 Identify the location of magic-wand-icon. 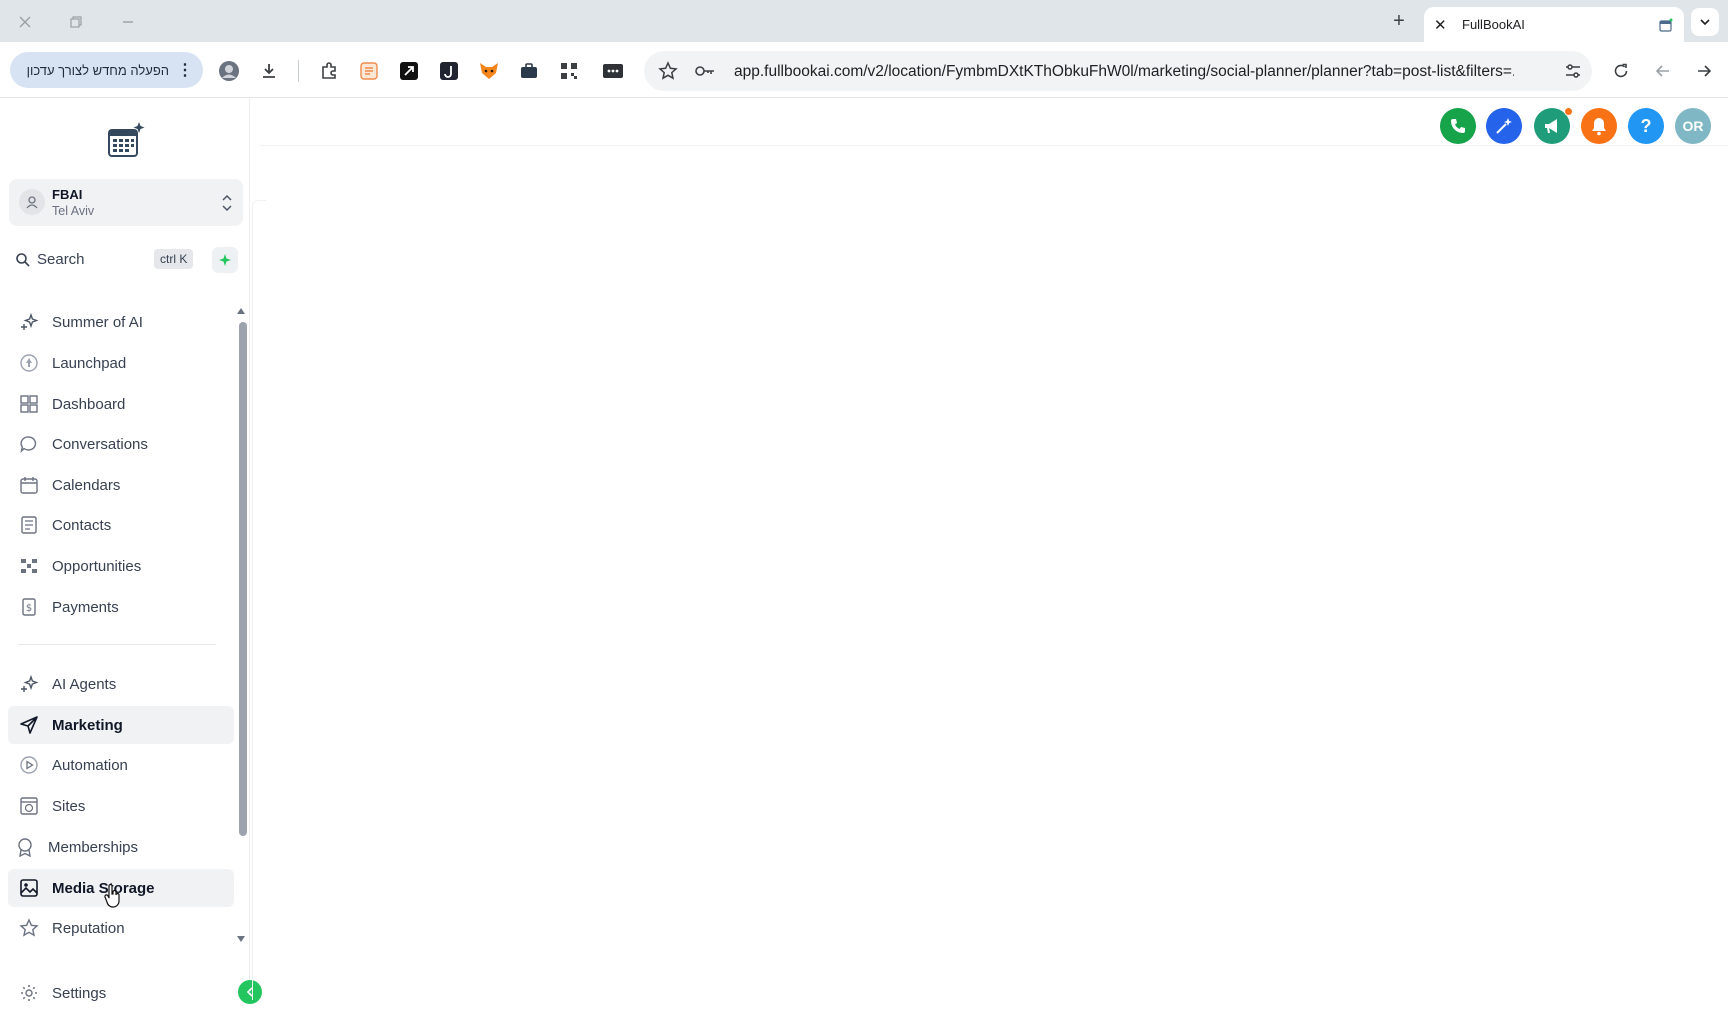
(1504, 126).